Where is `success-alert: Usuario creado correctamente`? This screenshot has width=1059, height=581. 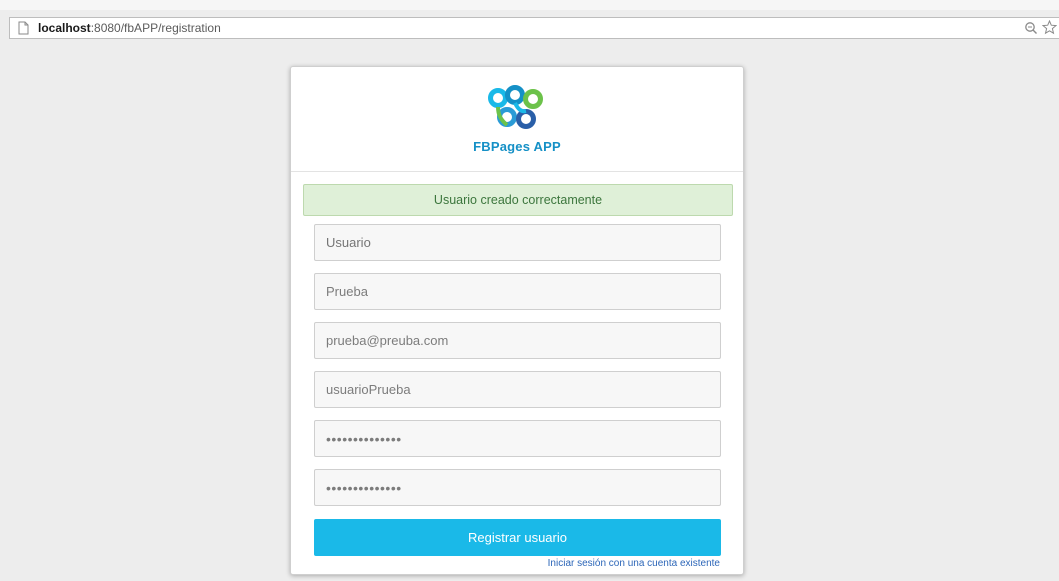
success-alert: Usuario creado correctamente is located at coordinates (518, 200).